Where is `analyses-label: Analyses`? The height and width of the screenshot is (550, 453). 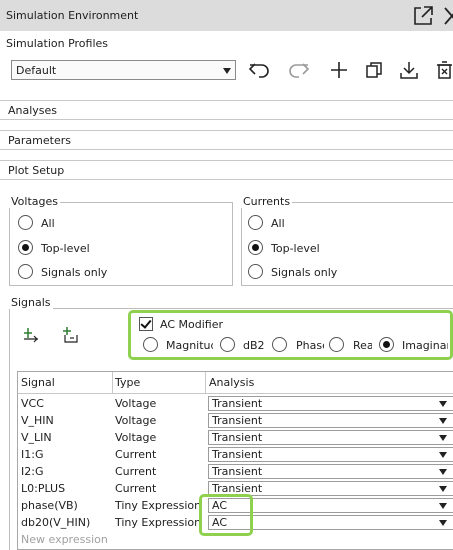
analyses-label: Analyses is located at coordinates (33, 110).